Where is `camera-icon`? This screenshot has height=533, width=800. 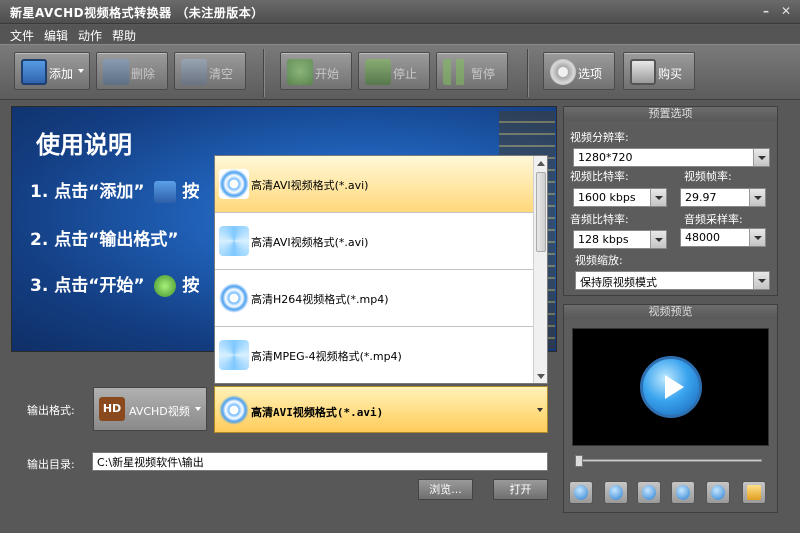 camera-icon is located at coordinates (718, 492).